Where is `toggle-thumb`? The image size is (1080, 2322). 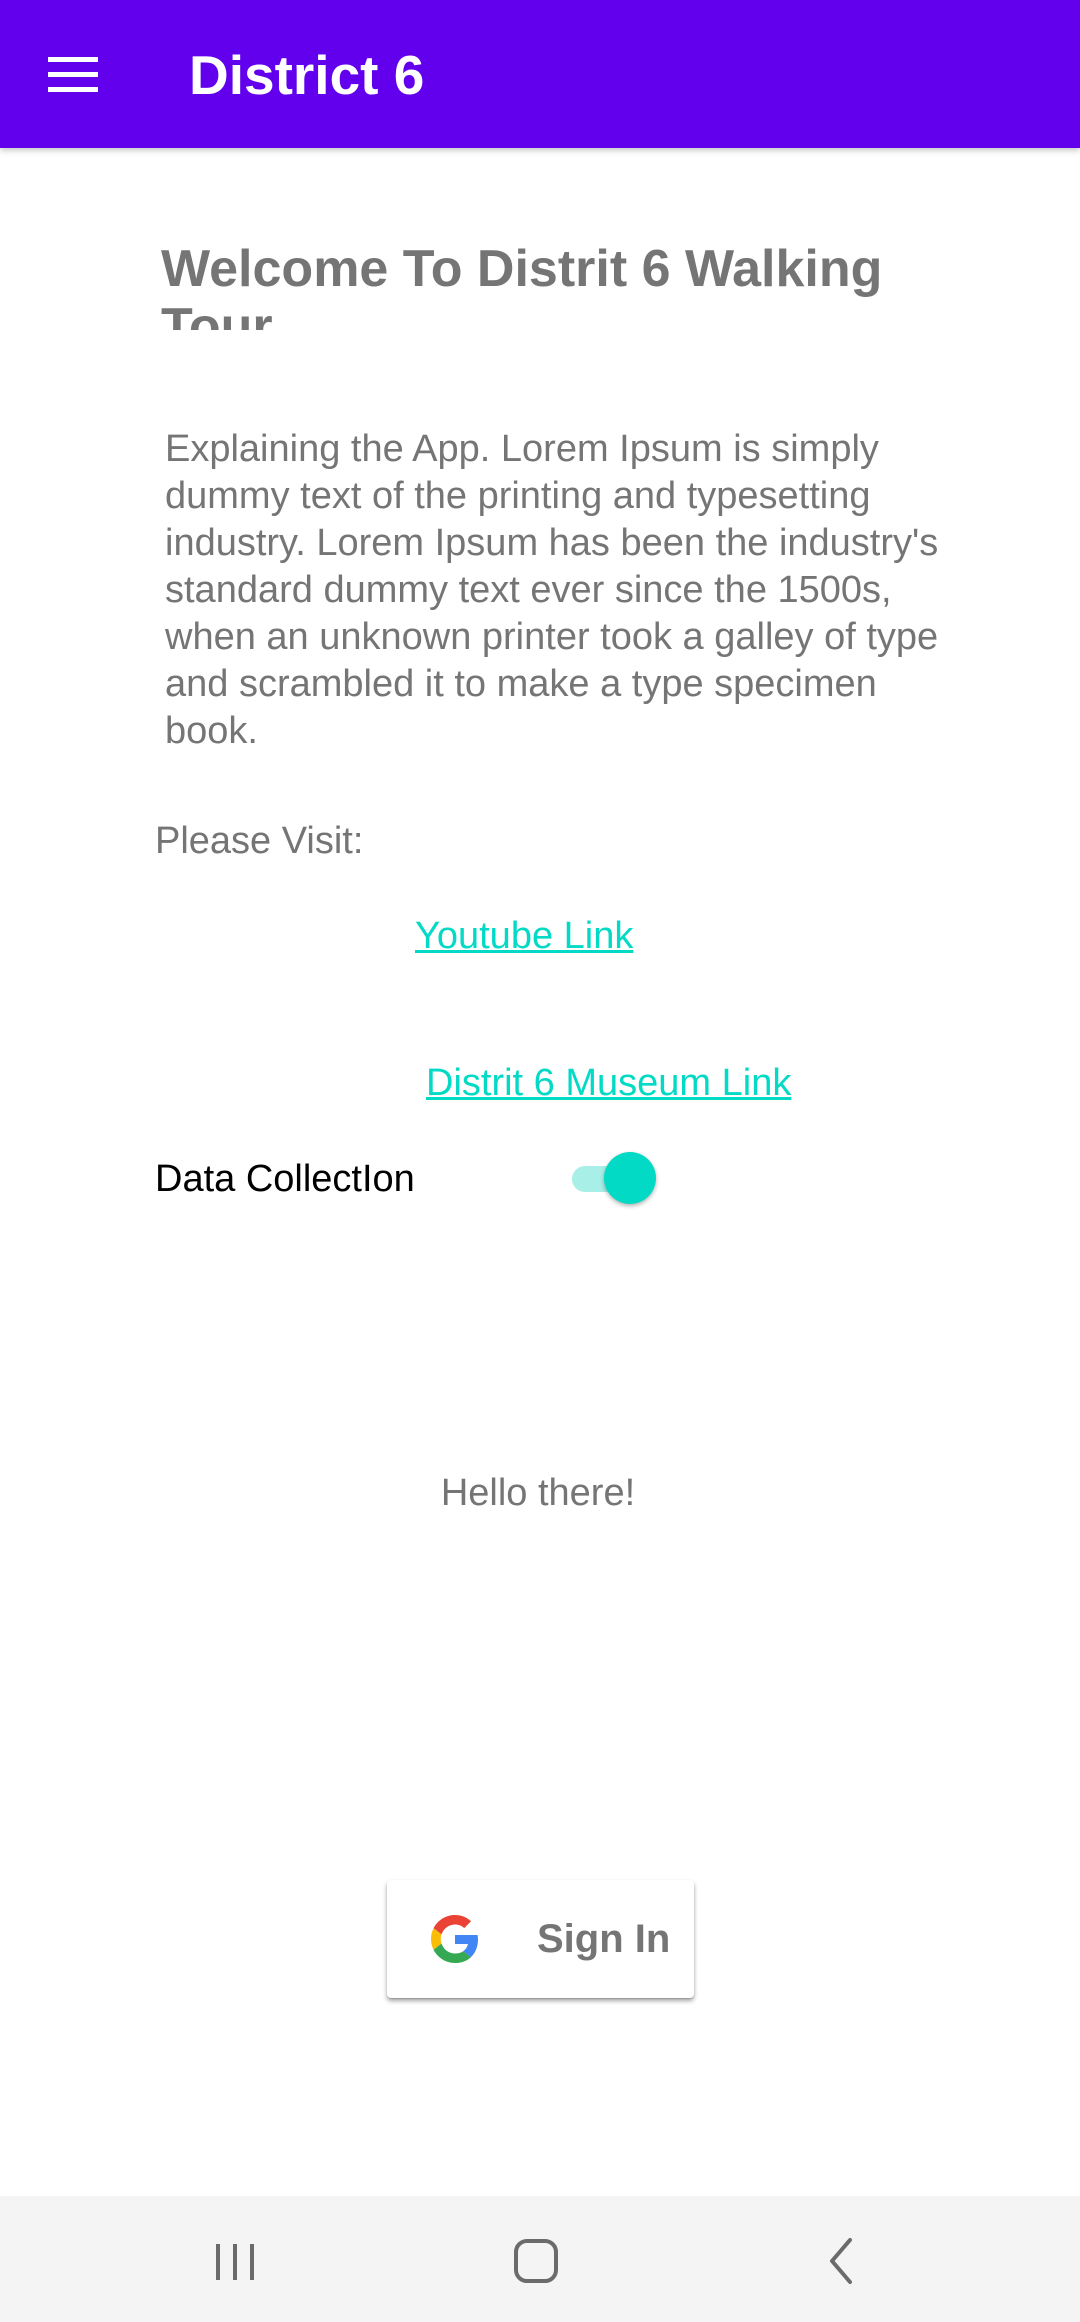
toggle-thumb is located at coordinates (630, 1178).